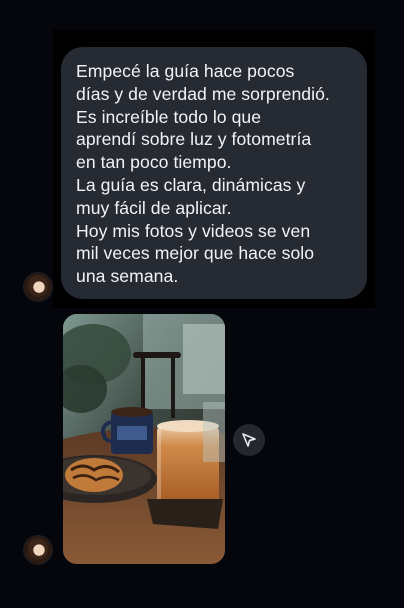 The height and width of the screenshot is (608, 404). I want to click on share-button, so click(249, 440).